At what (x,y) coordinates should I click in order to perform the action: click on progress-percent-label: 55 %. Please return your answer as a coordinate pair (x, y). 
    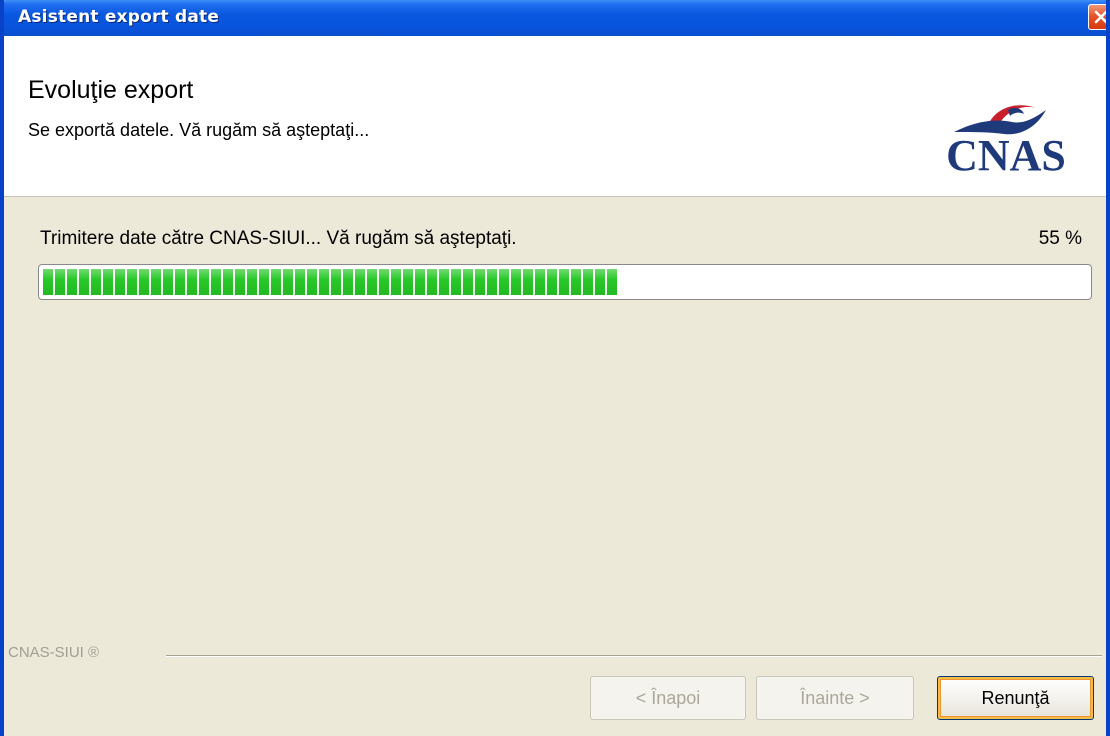
    Looking at the image, I should click on (1060, 238).